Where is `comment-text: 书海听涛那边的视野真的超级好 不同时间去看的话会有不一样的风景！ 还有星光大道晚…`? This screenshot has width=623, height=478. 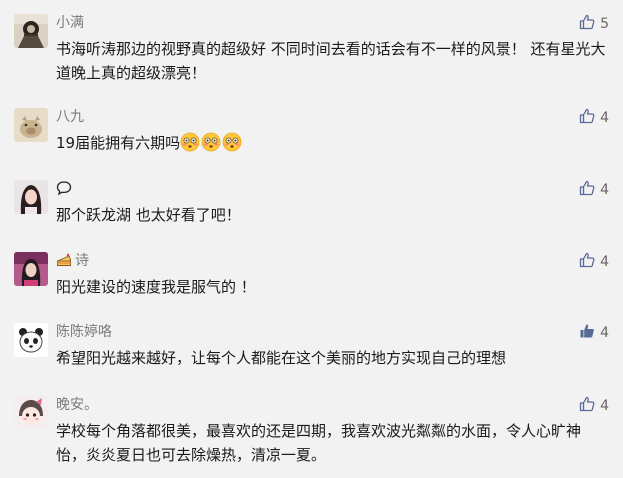 comment-text: 书海听涛那边的视野真的超级好 不同时间去看的话会有不一样的风景！ 还有星光大道晚… is located at coordinates (331, 61).